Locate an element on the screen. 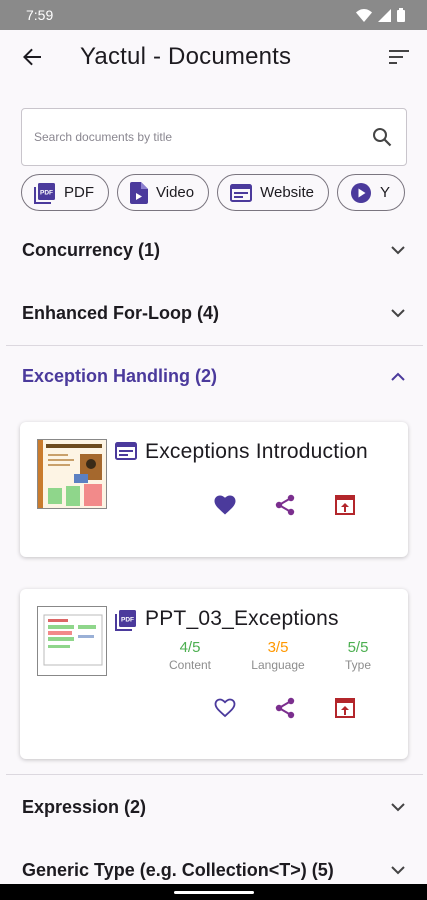 This screenshot has width=427, height=900. section-label: Enhanced For-Loop (4) is located at coordinates (120, 312).